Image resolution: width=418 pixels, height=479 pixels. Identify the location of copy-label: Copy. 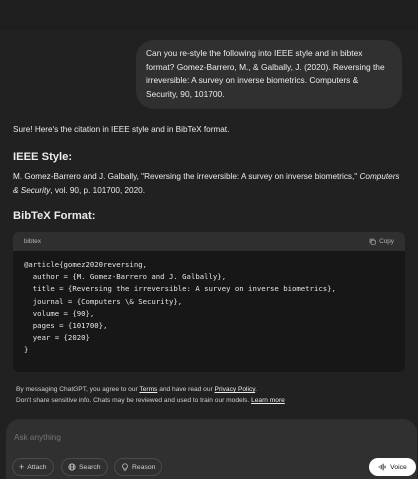
(386, 241).